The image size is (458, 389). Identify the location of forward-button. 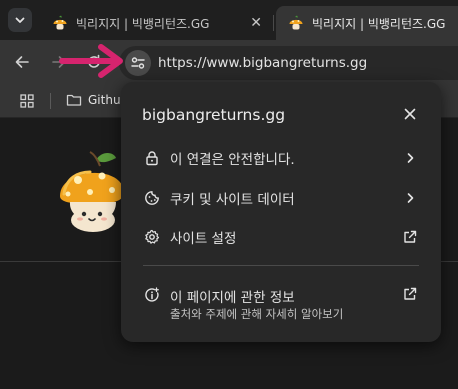
(59, 62).